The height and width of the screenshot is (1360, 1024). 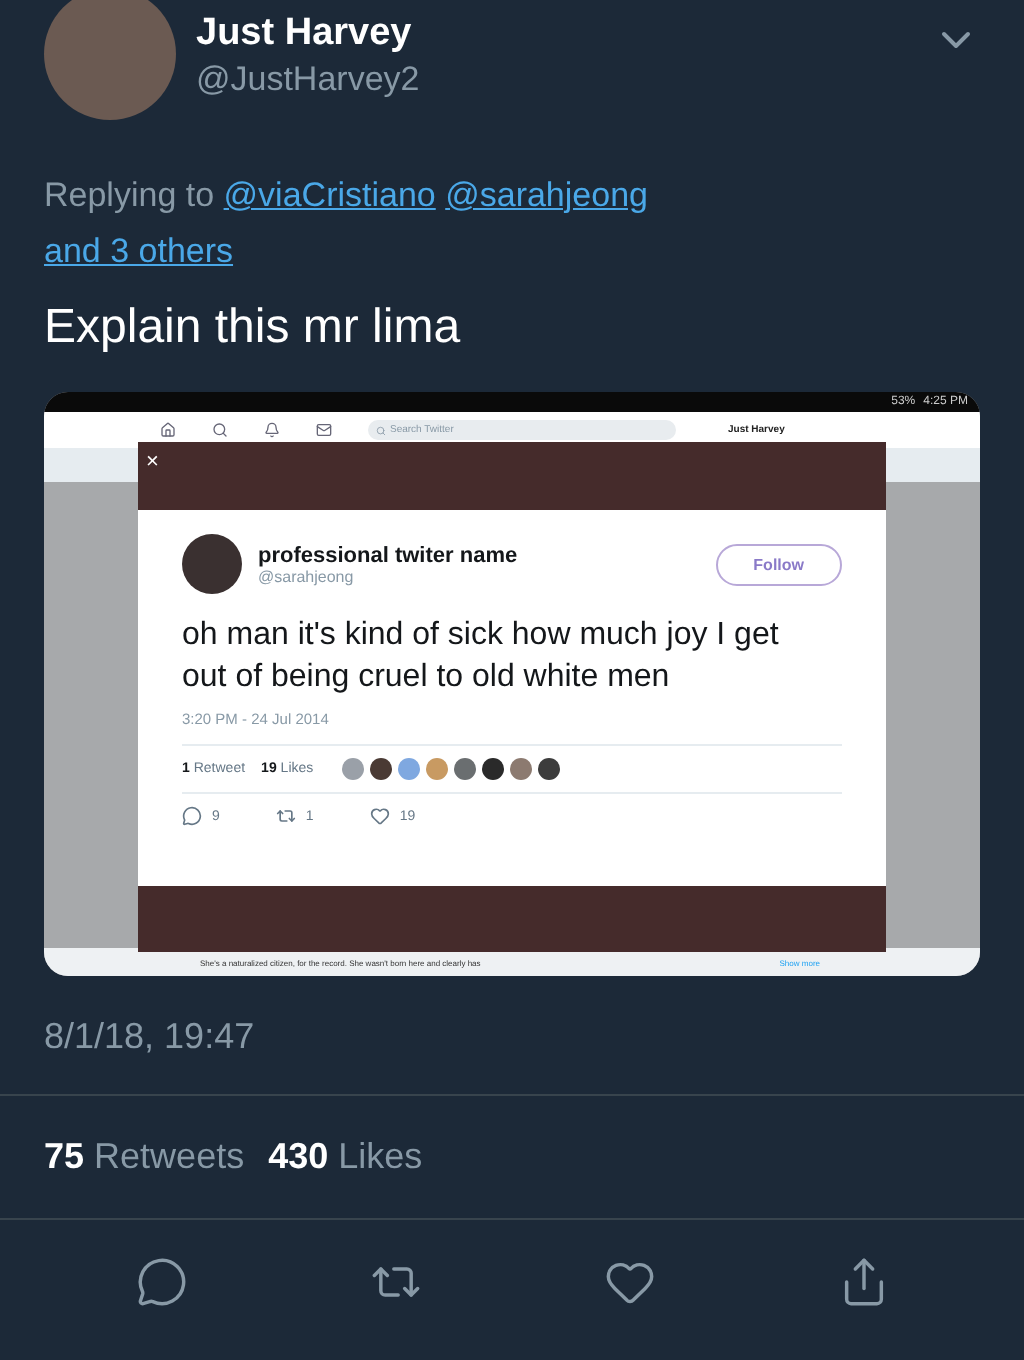 What do you see at coordinates (150, 1037) in the screenshot?
I see `tweet-timestamp: 8/1/18, 19:47` at bounding box center [150, 1037].